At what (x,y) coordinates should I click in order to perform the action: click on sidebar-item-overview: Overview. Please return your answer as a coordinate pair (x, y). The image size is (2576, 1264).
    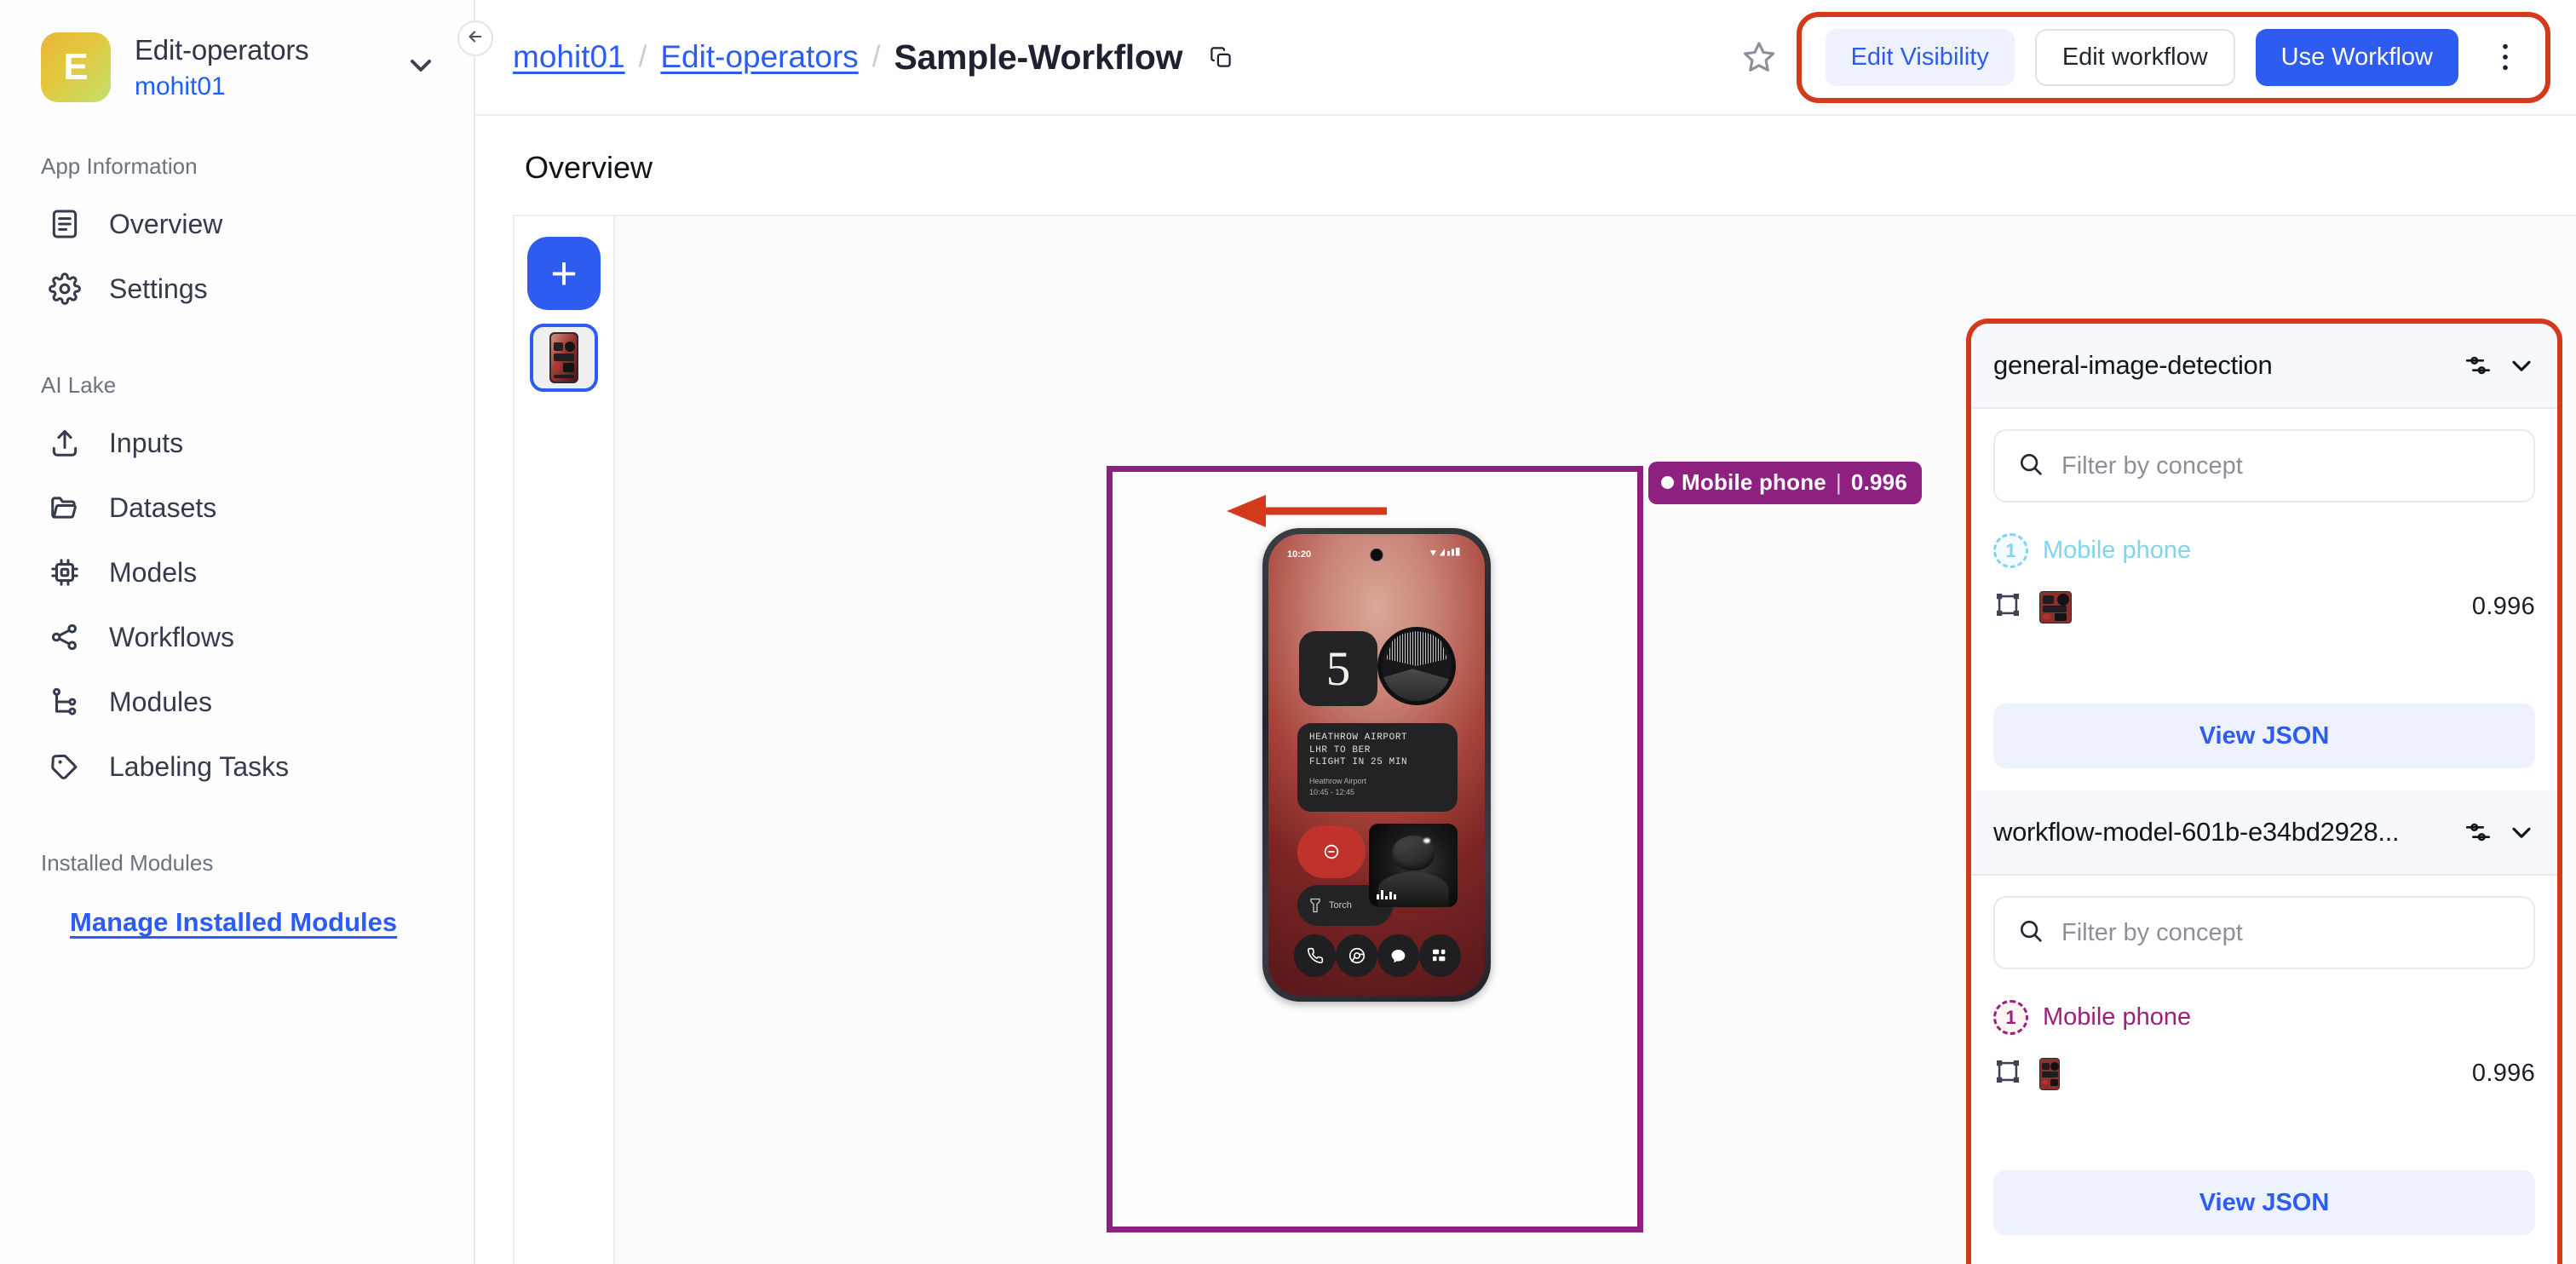
    Looking at the image, I should click on (237, 224).